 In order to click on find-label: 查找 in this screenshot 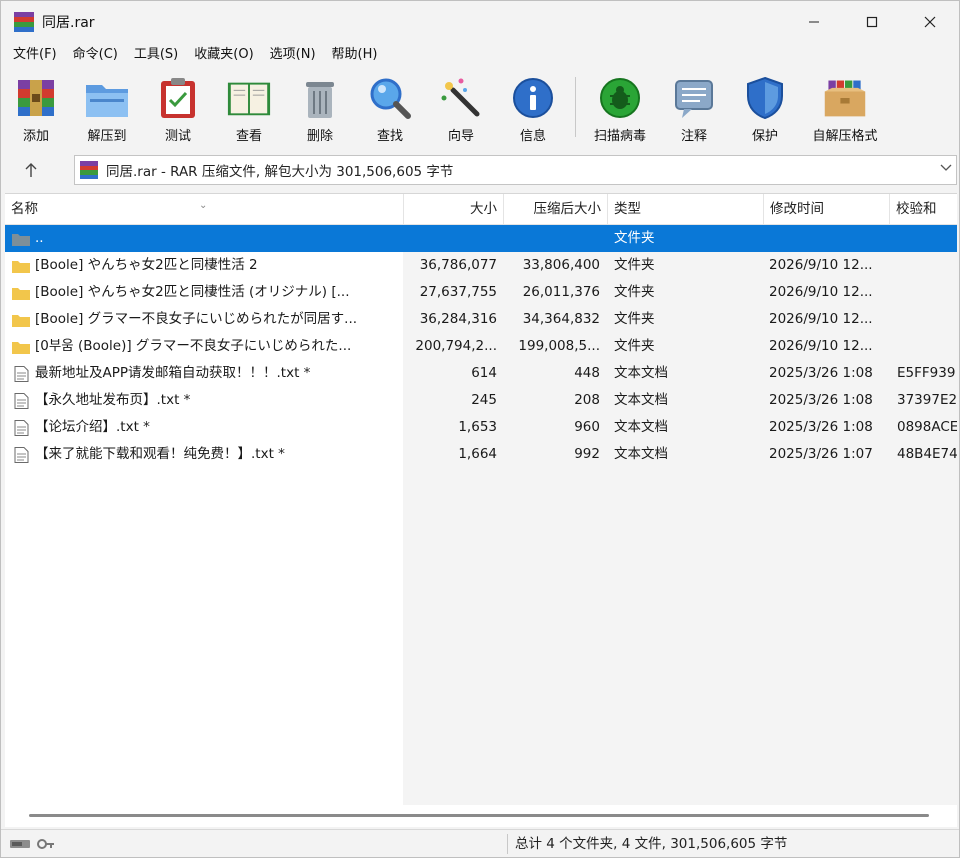, I will do `click(389, 136)`.